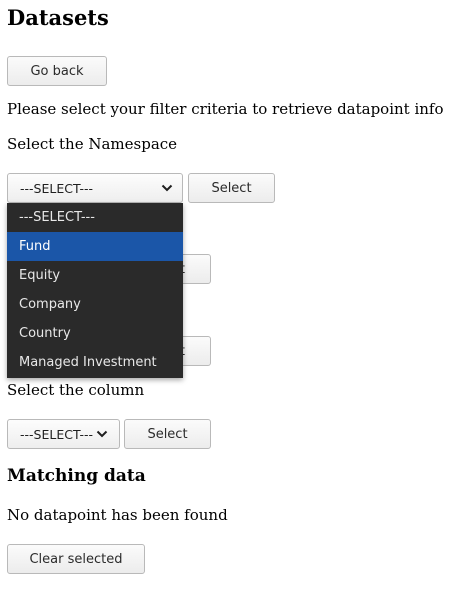  Describe the element at coordinates (95, 246) in the screenshot. I see `dropdown-option-highlighted: Fund` at that location.